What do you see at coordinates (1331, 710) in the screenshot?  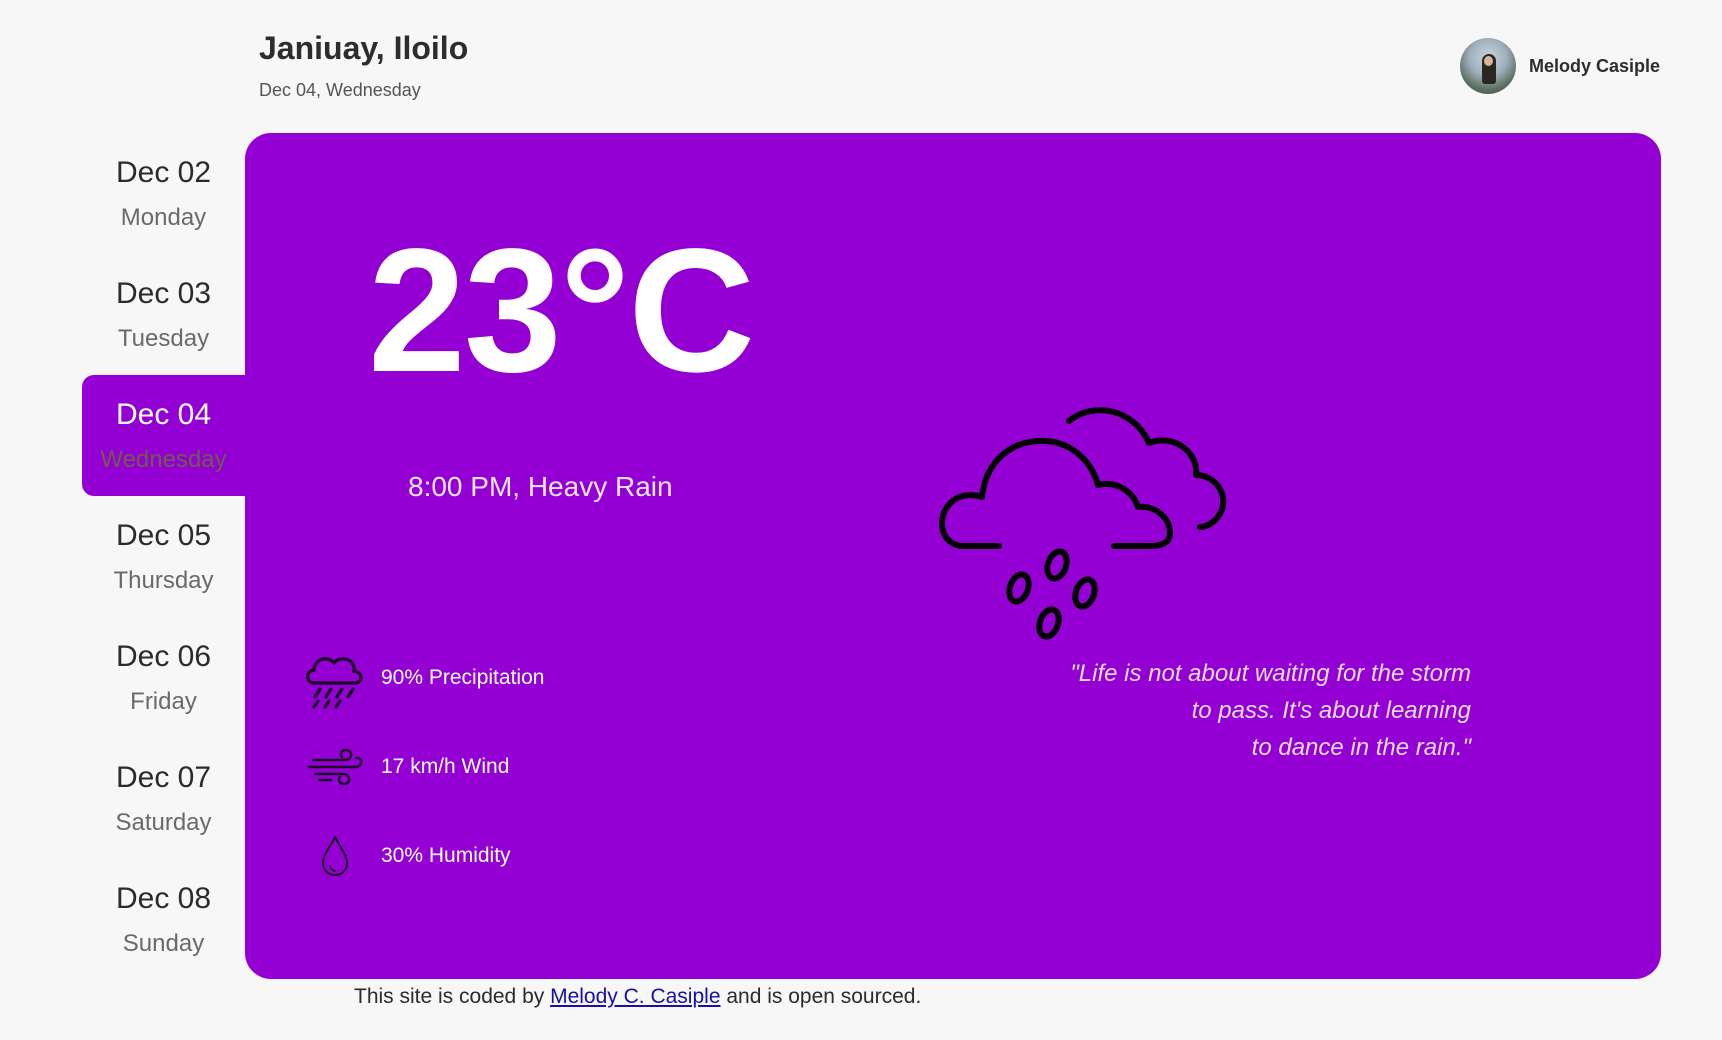 I see `quote-line: to pass. It's about learning` at bounding box center [1331, 710].